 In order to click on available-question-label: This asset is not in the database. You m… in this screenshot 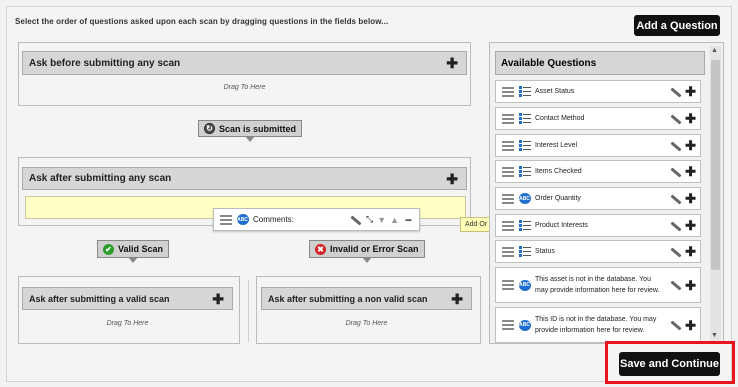, I will do `click(597, 285)`.